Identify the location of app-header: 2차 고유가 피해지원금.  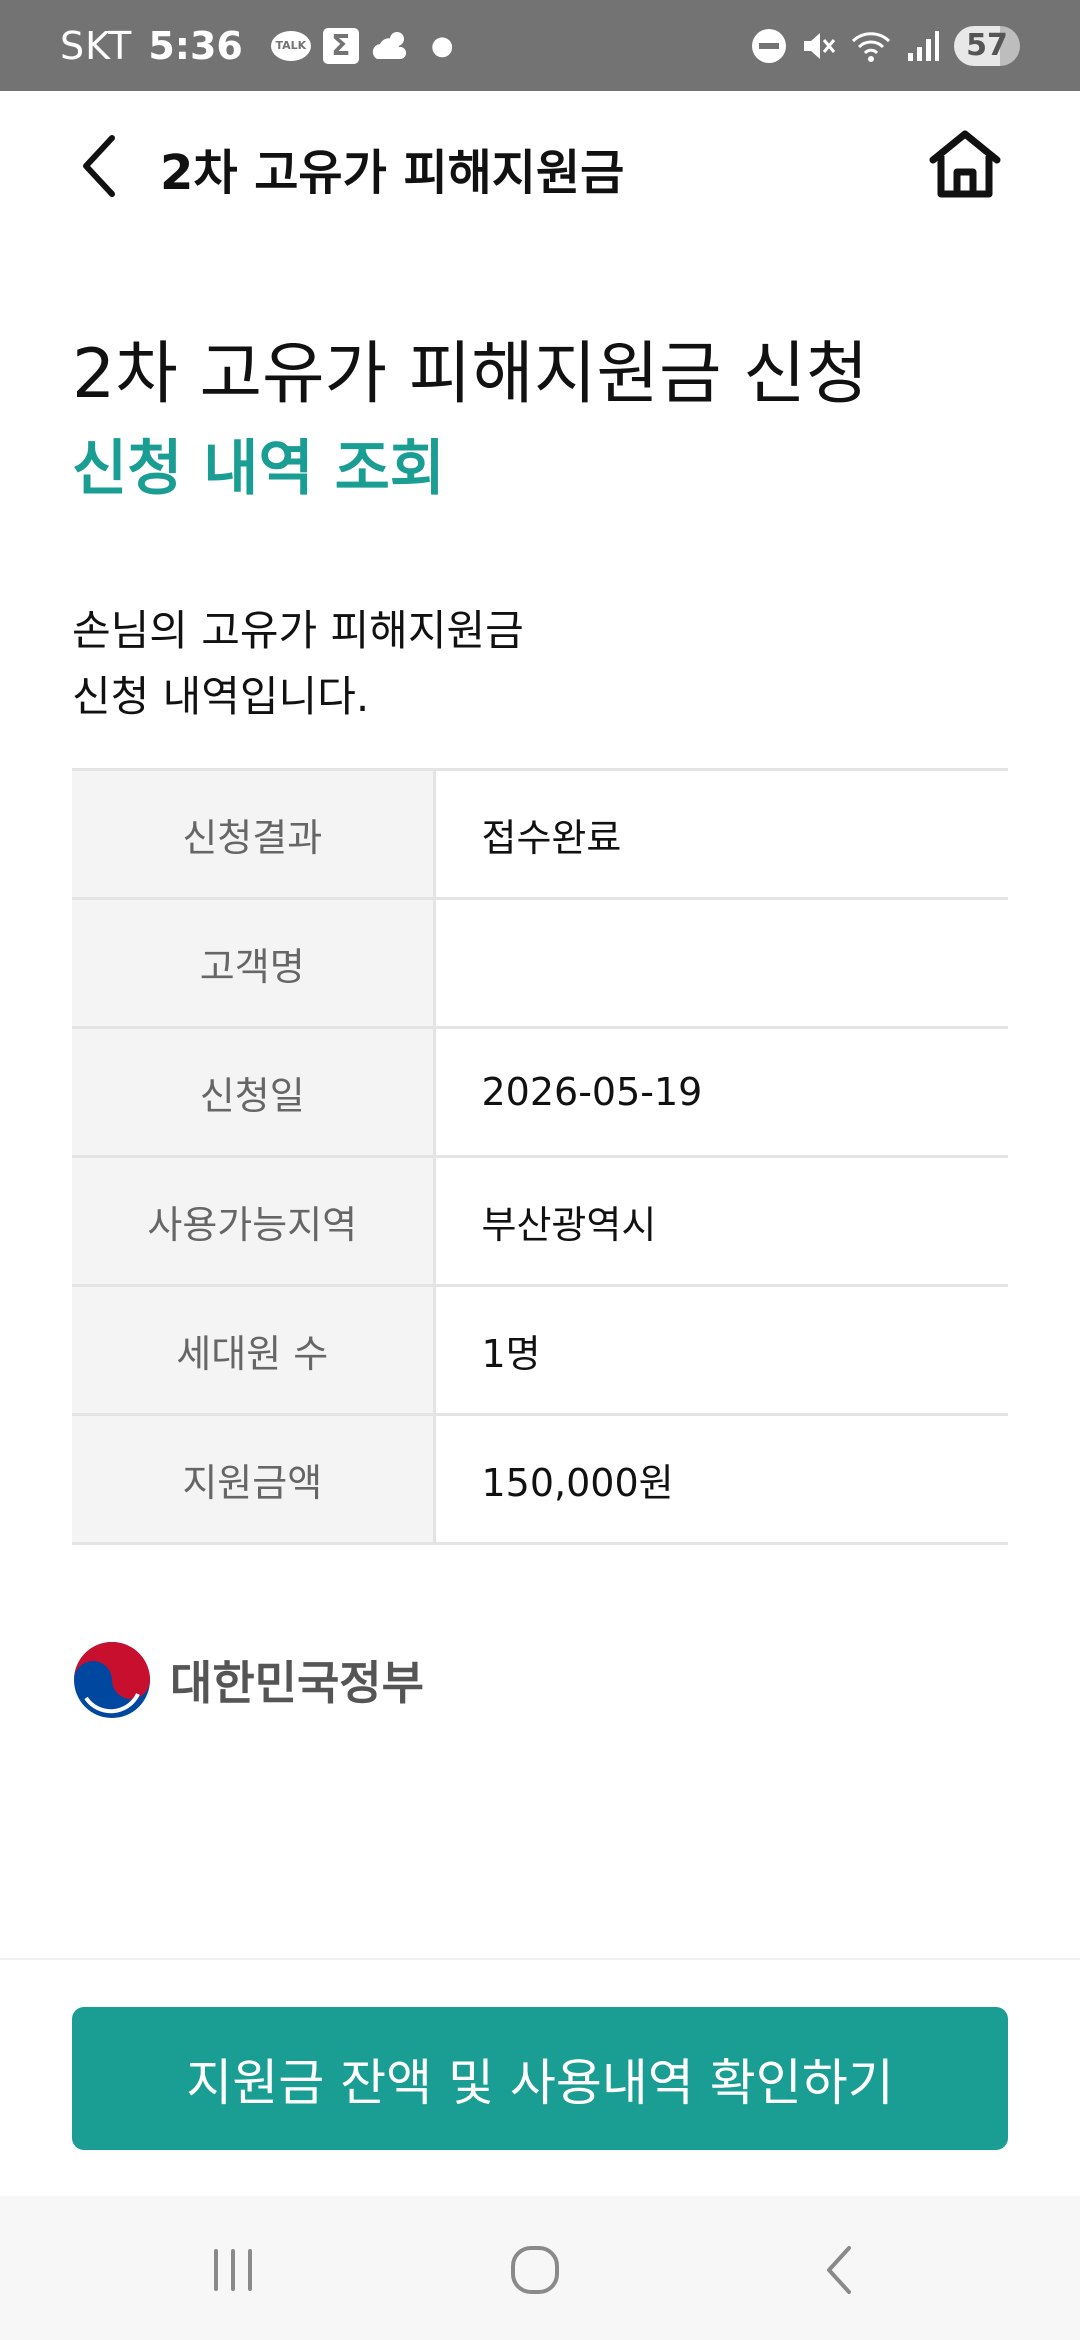
(540, 166).